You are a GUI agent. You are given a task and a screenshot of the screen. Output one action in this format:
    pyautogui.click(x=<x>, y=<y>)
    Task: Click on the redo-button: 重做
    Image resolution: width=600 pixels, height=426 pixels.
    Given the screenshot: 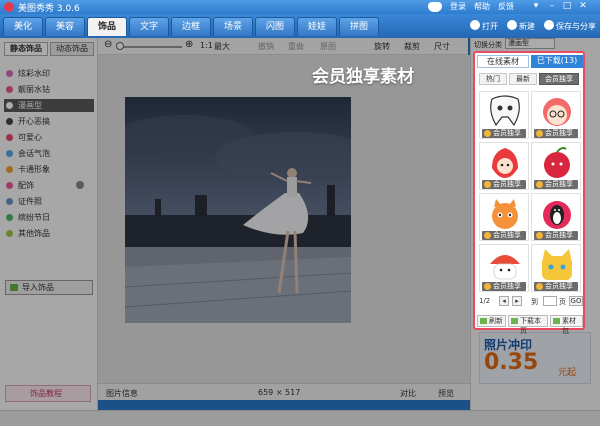 What is the action you would take?
    pyautogui.click(x=296, y=46)
    